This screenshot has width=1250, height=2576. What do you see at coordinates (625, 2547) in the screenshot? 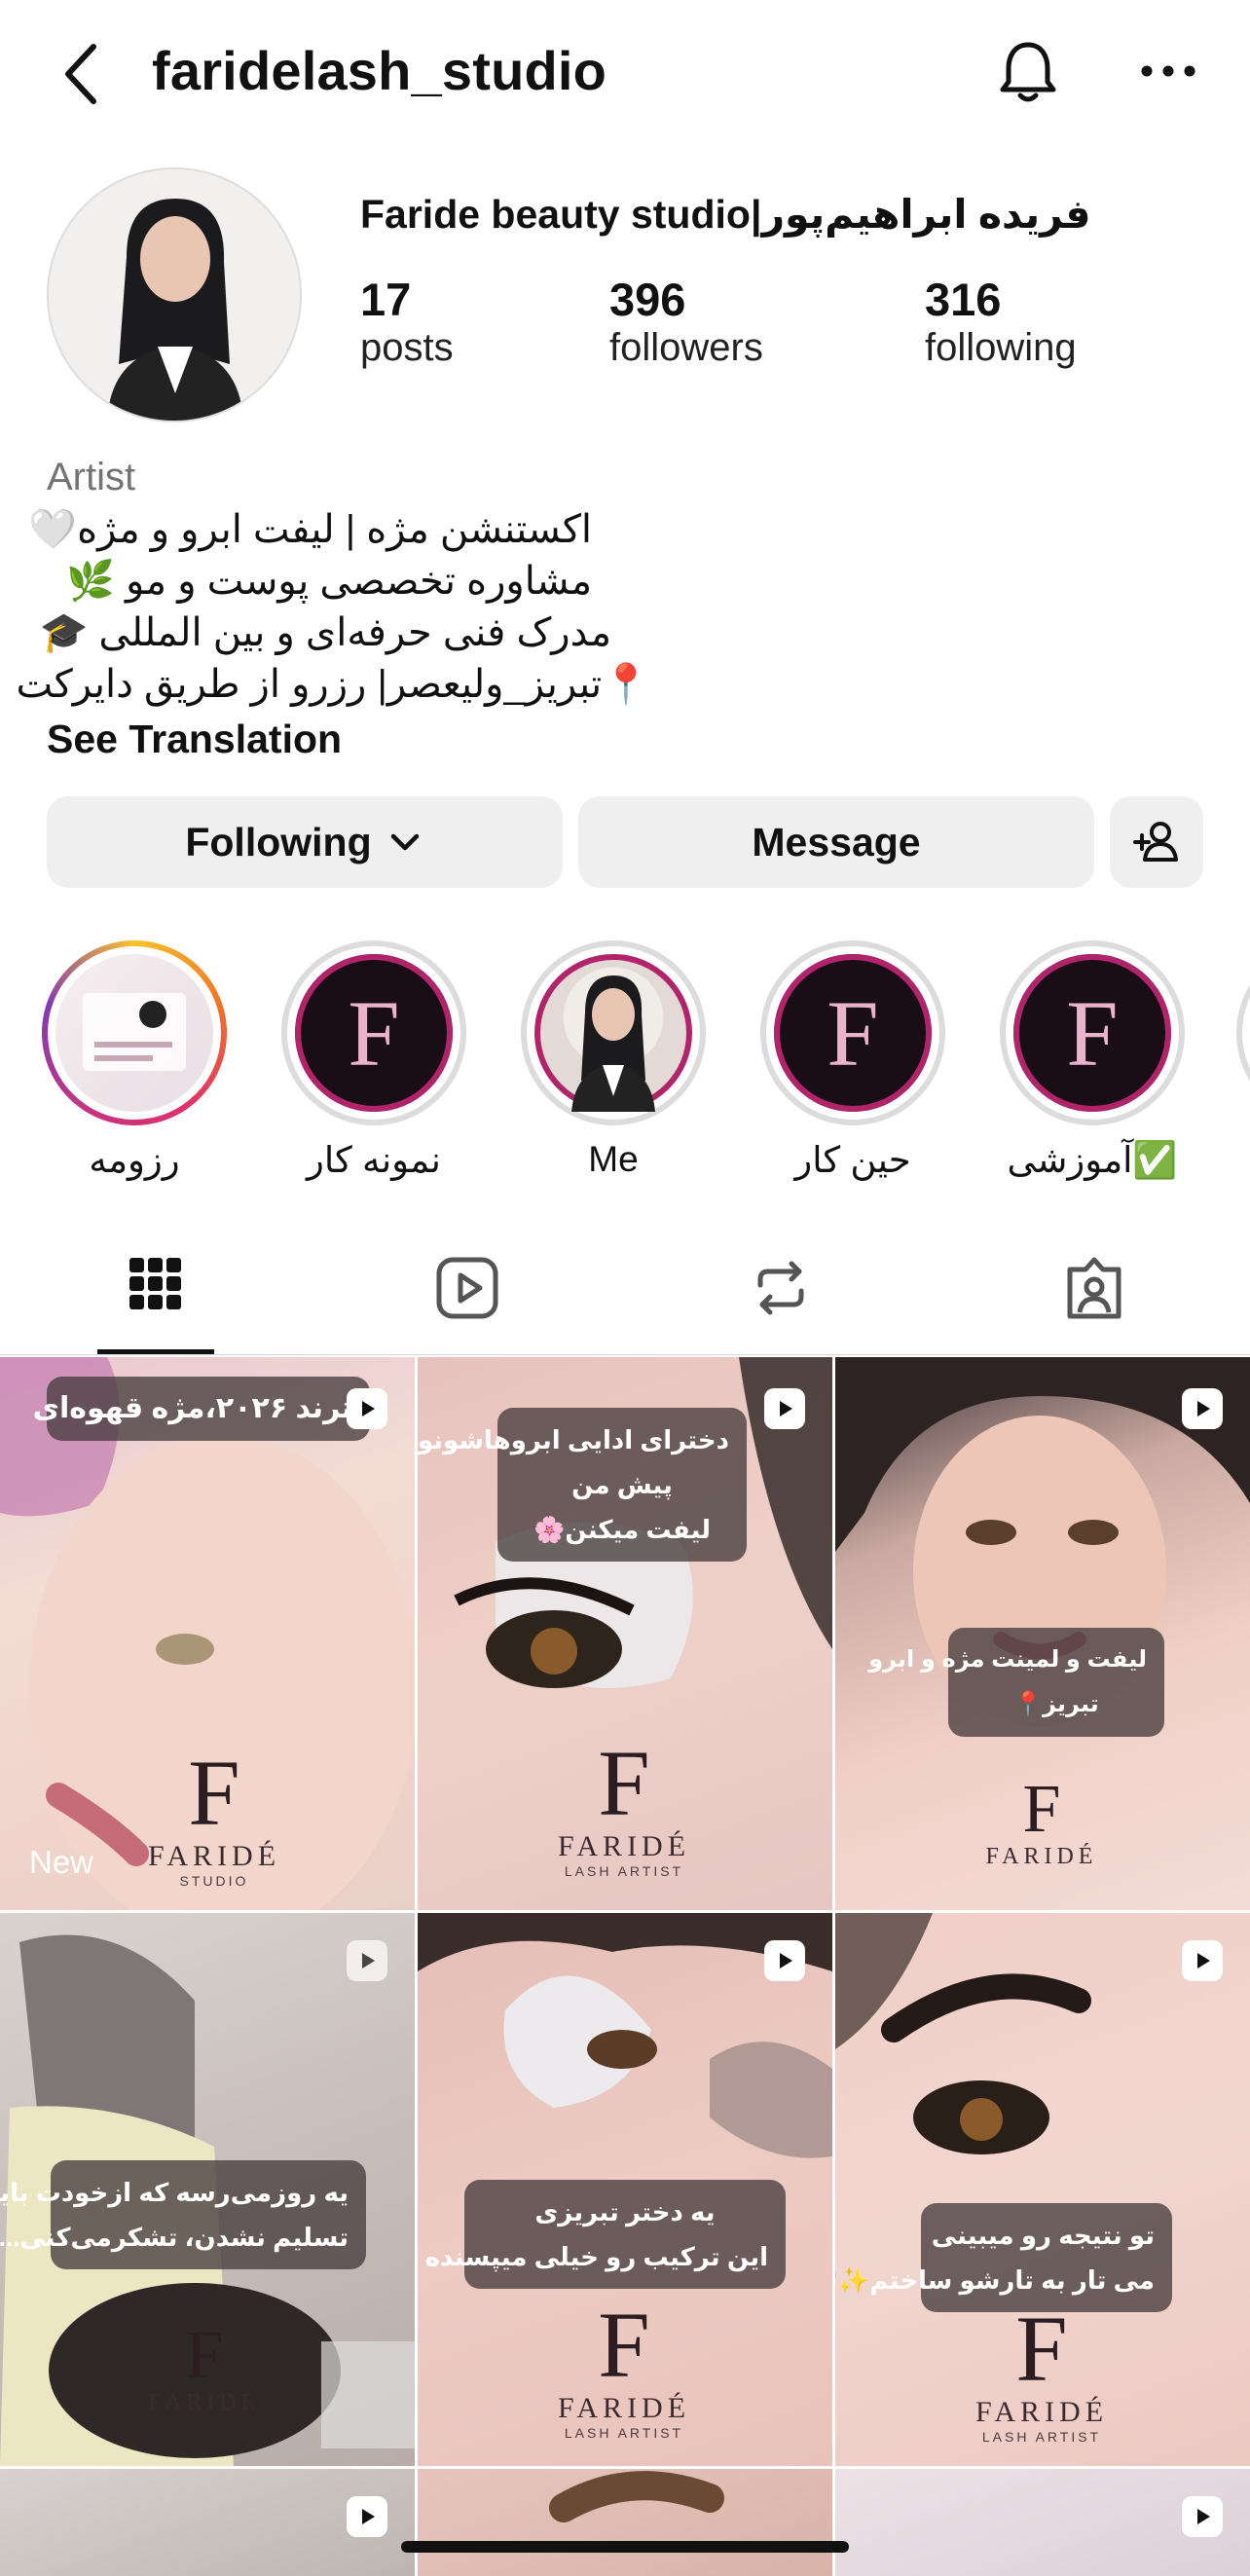
I see `home-indicator` at bounding box center [625, 2547].